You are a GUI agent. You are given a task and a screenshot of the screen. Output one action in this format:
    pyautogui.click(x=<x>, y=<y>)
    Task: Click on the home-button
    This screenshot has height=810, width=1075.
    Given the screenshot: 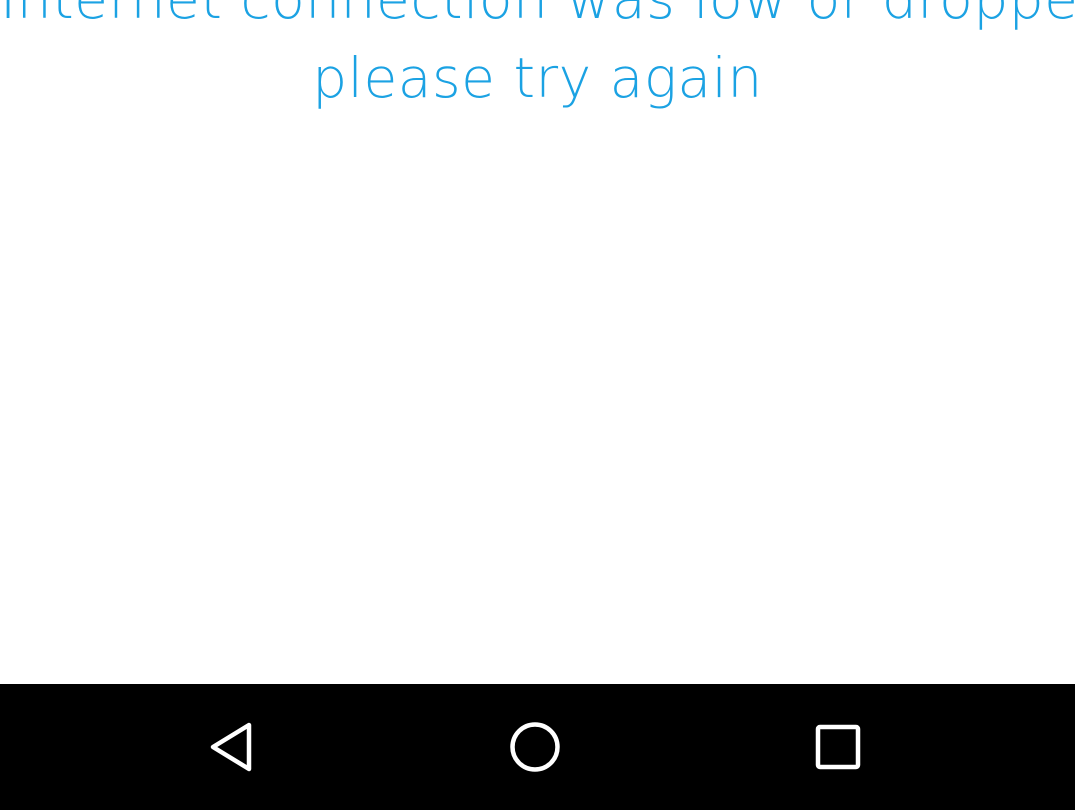 What is the action you would take?
    pyautogui.click(x=535, y=747)
    